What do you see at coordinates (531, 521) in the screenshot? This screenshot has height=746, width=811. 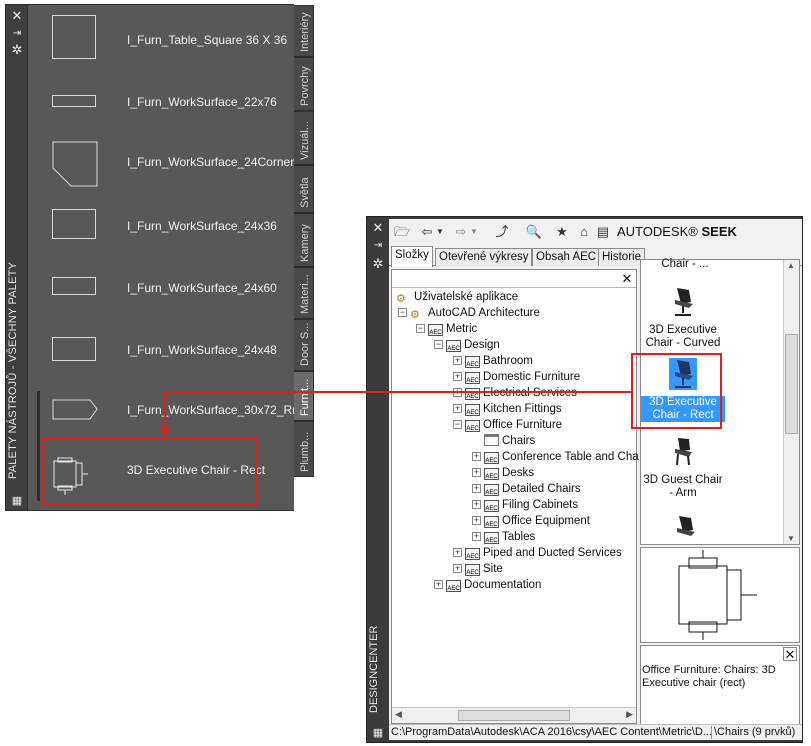 I see `tree-node: + AEC Office Equipment` at bounding box center [531, 521].